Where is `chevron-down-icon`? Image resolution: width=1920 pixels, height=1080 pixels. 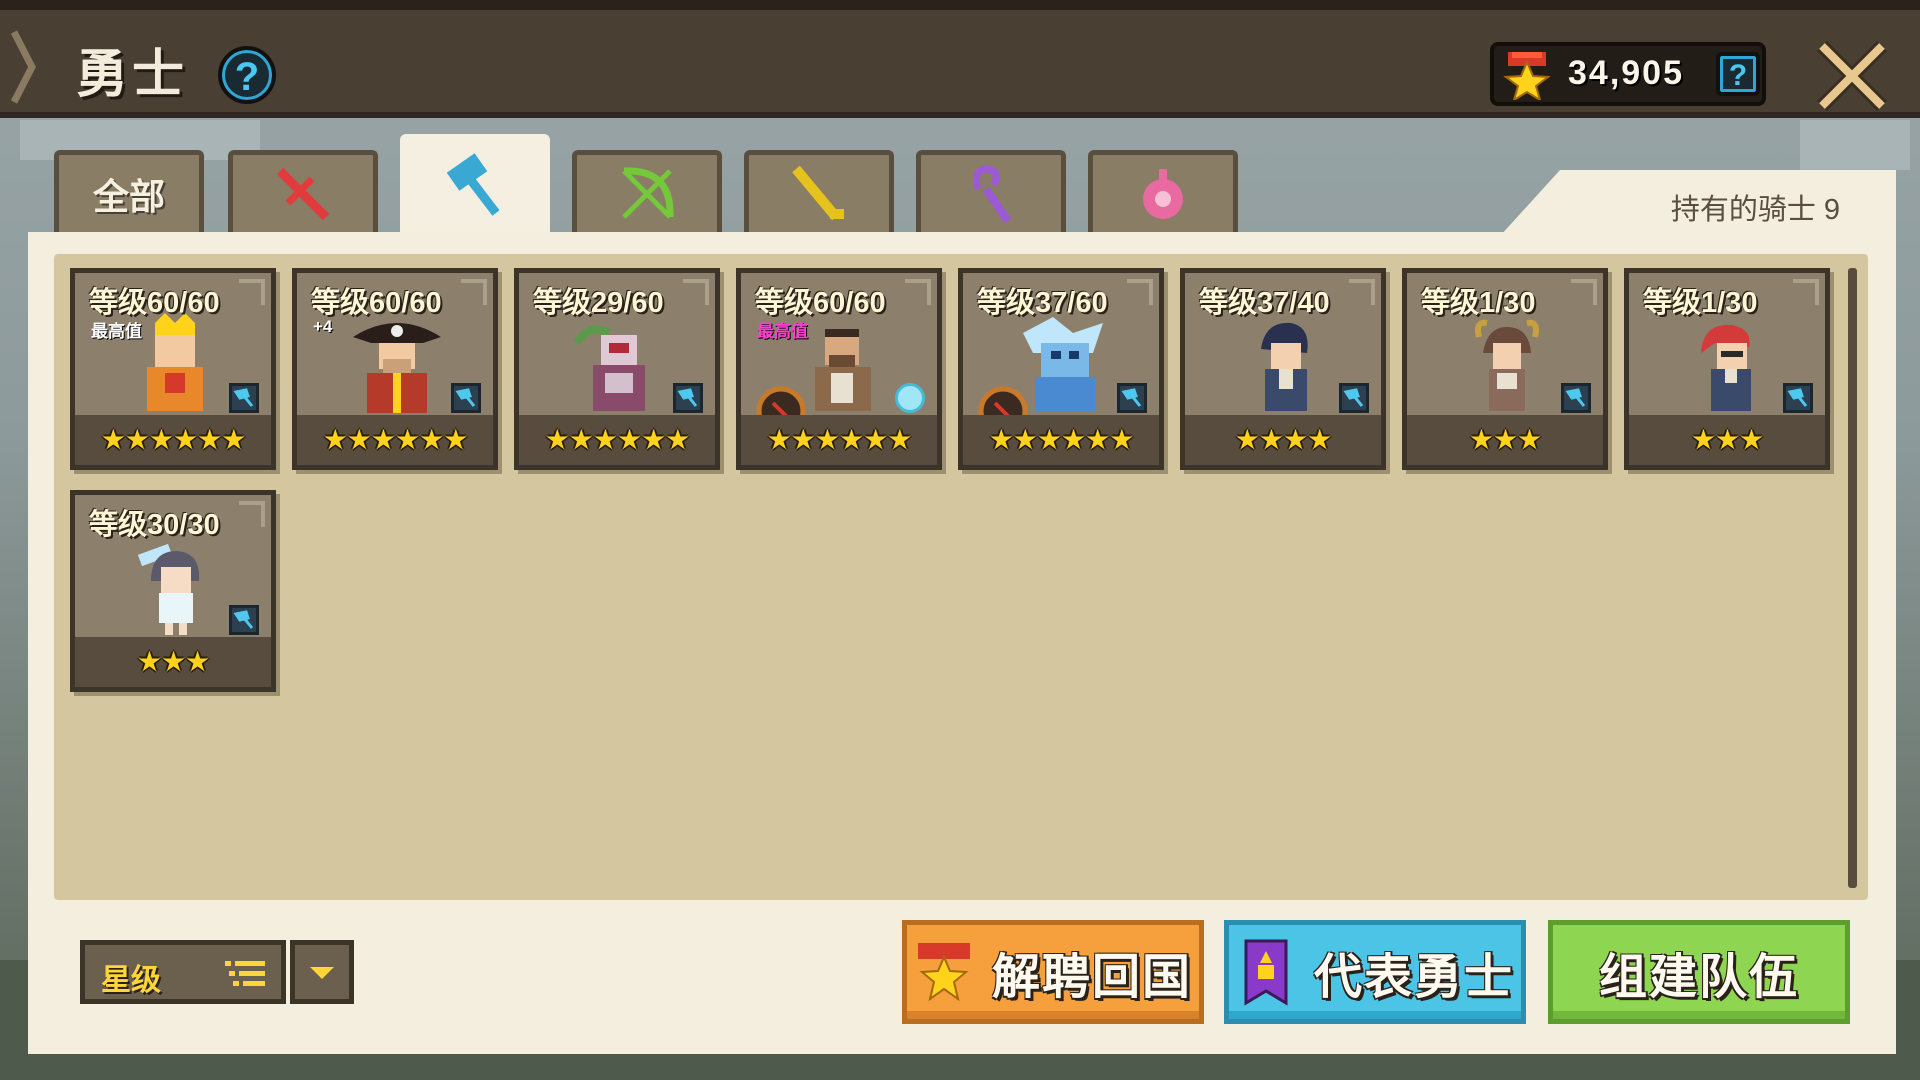
chevron-down-icon is located at coordinates (322, 973).